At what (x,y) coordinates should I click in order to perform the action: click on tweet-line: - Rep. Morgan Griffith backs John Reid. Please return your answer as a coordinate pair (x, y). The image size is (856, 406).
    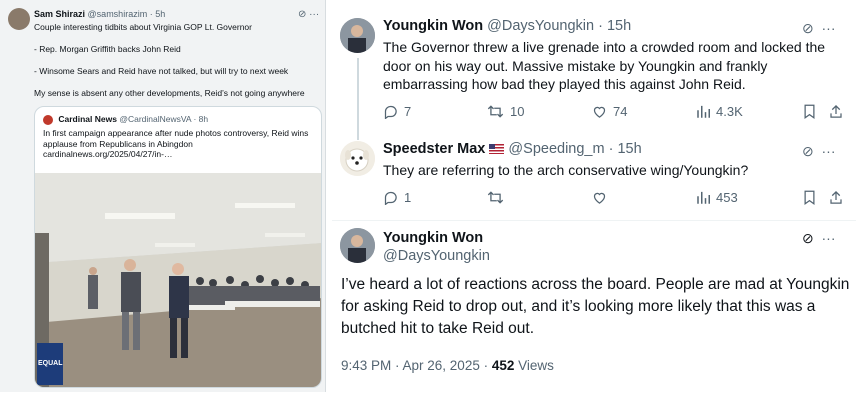
    Looking at the image, I should click on (107, 49).